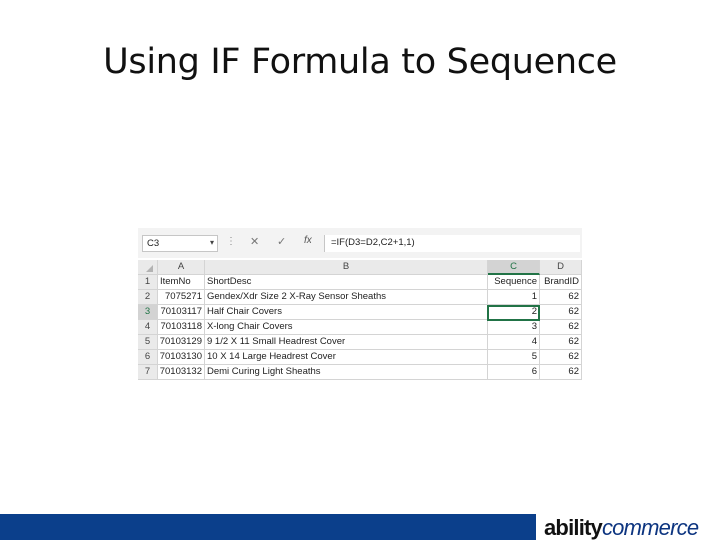  What do you see at coordinates (181, 267) in the screenshot?
I see `column-header-a: A` at bounding box center [181, 267].